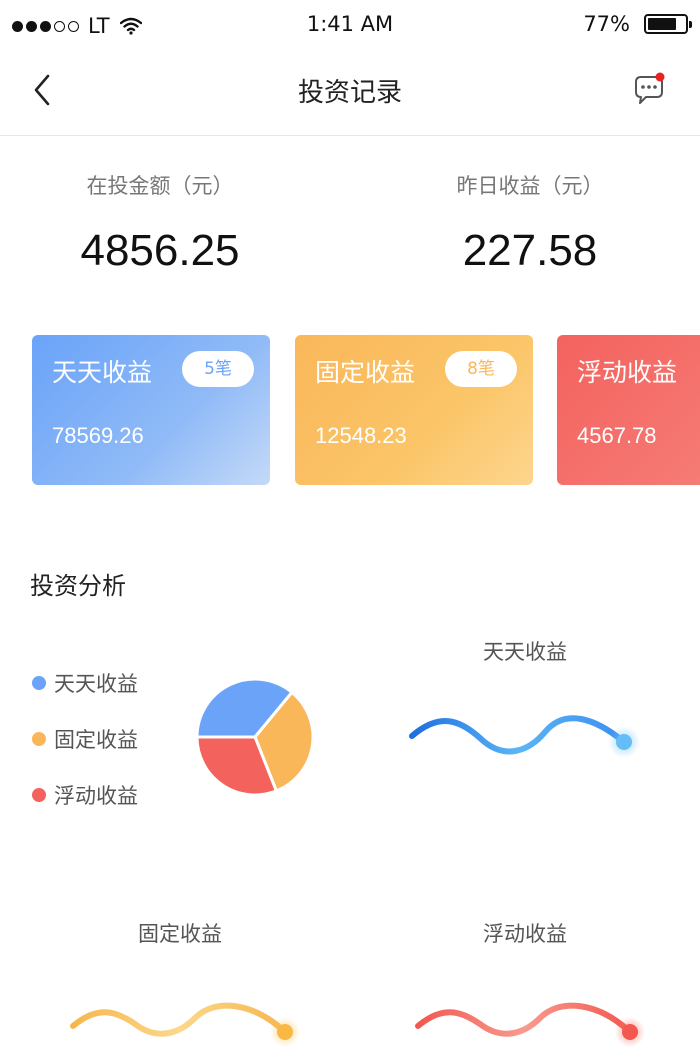 The height and width of the screenshot is (1053, 700). I want to click on card-count-badge: 5笔, so click(218, 369).